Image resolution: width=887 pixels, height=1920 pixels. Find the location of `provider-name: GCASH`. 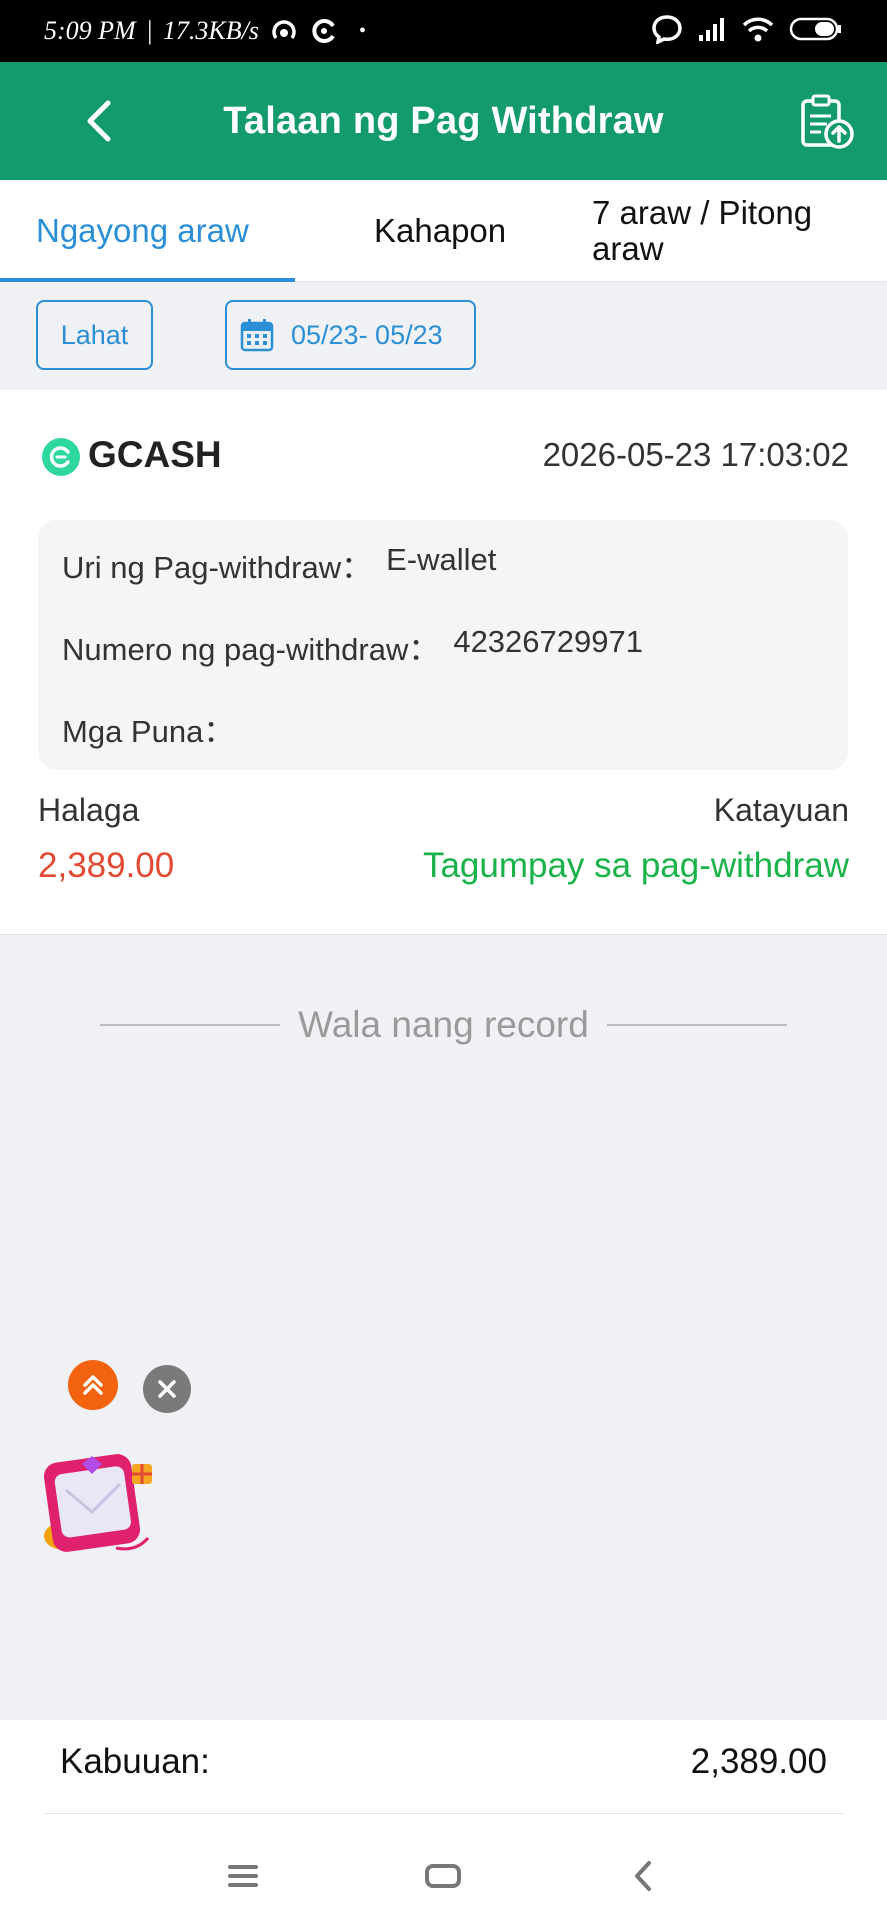

provider-name: GCASH is located at coordinates (155, 454).